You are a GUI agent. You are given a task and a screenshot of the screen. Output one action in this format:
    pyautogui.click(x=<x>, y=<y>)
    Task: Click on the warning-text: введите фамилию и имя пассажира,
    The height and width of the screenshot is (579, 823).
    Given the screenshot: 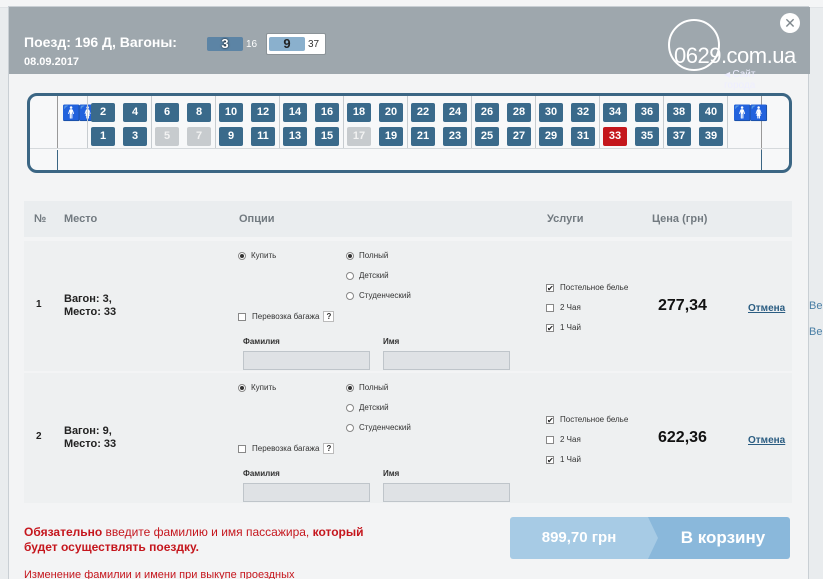 What is the action you would take?
    pyautogui.click(x=207, y=532)
    